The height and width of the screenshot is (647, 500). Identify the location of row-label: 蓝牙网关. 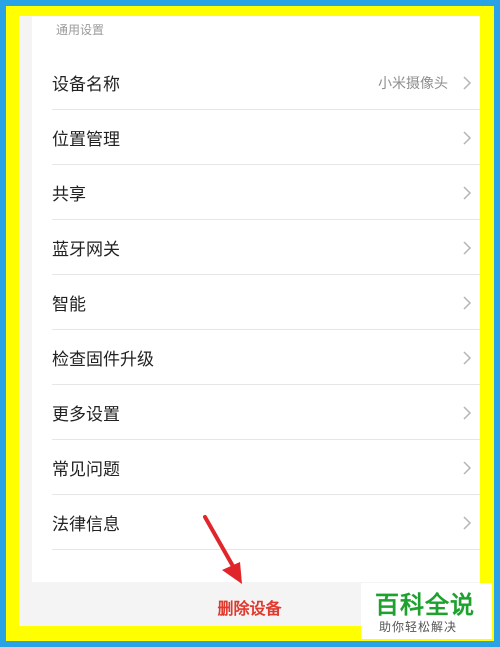
(86, 250).